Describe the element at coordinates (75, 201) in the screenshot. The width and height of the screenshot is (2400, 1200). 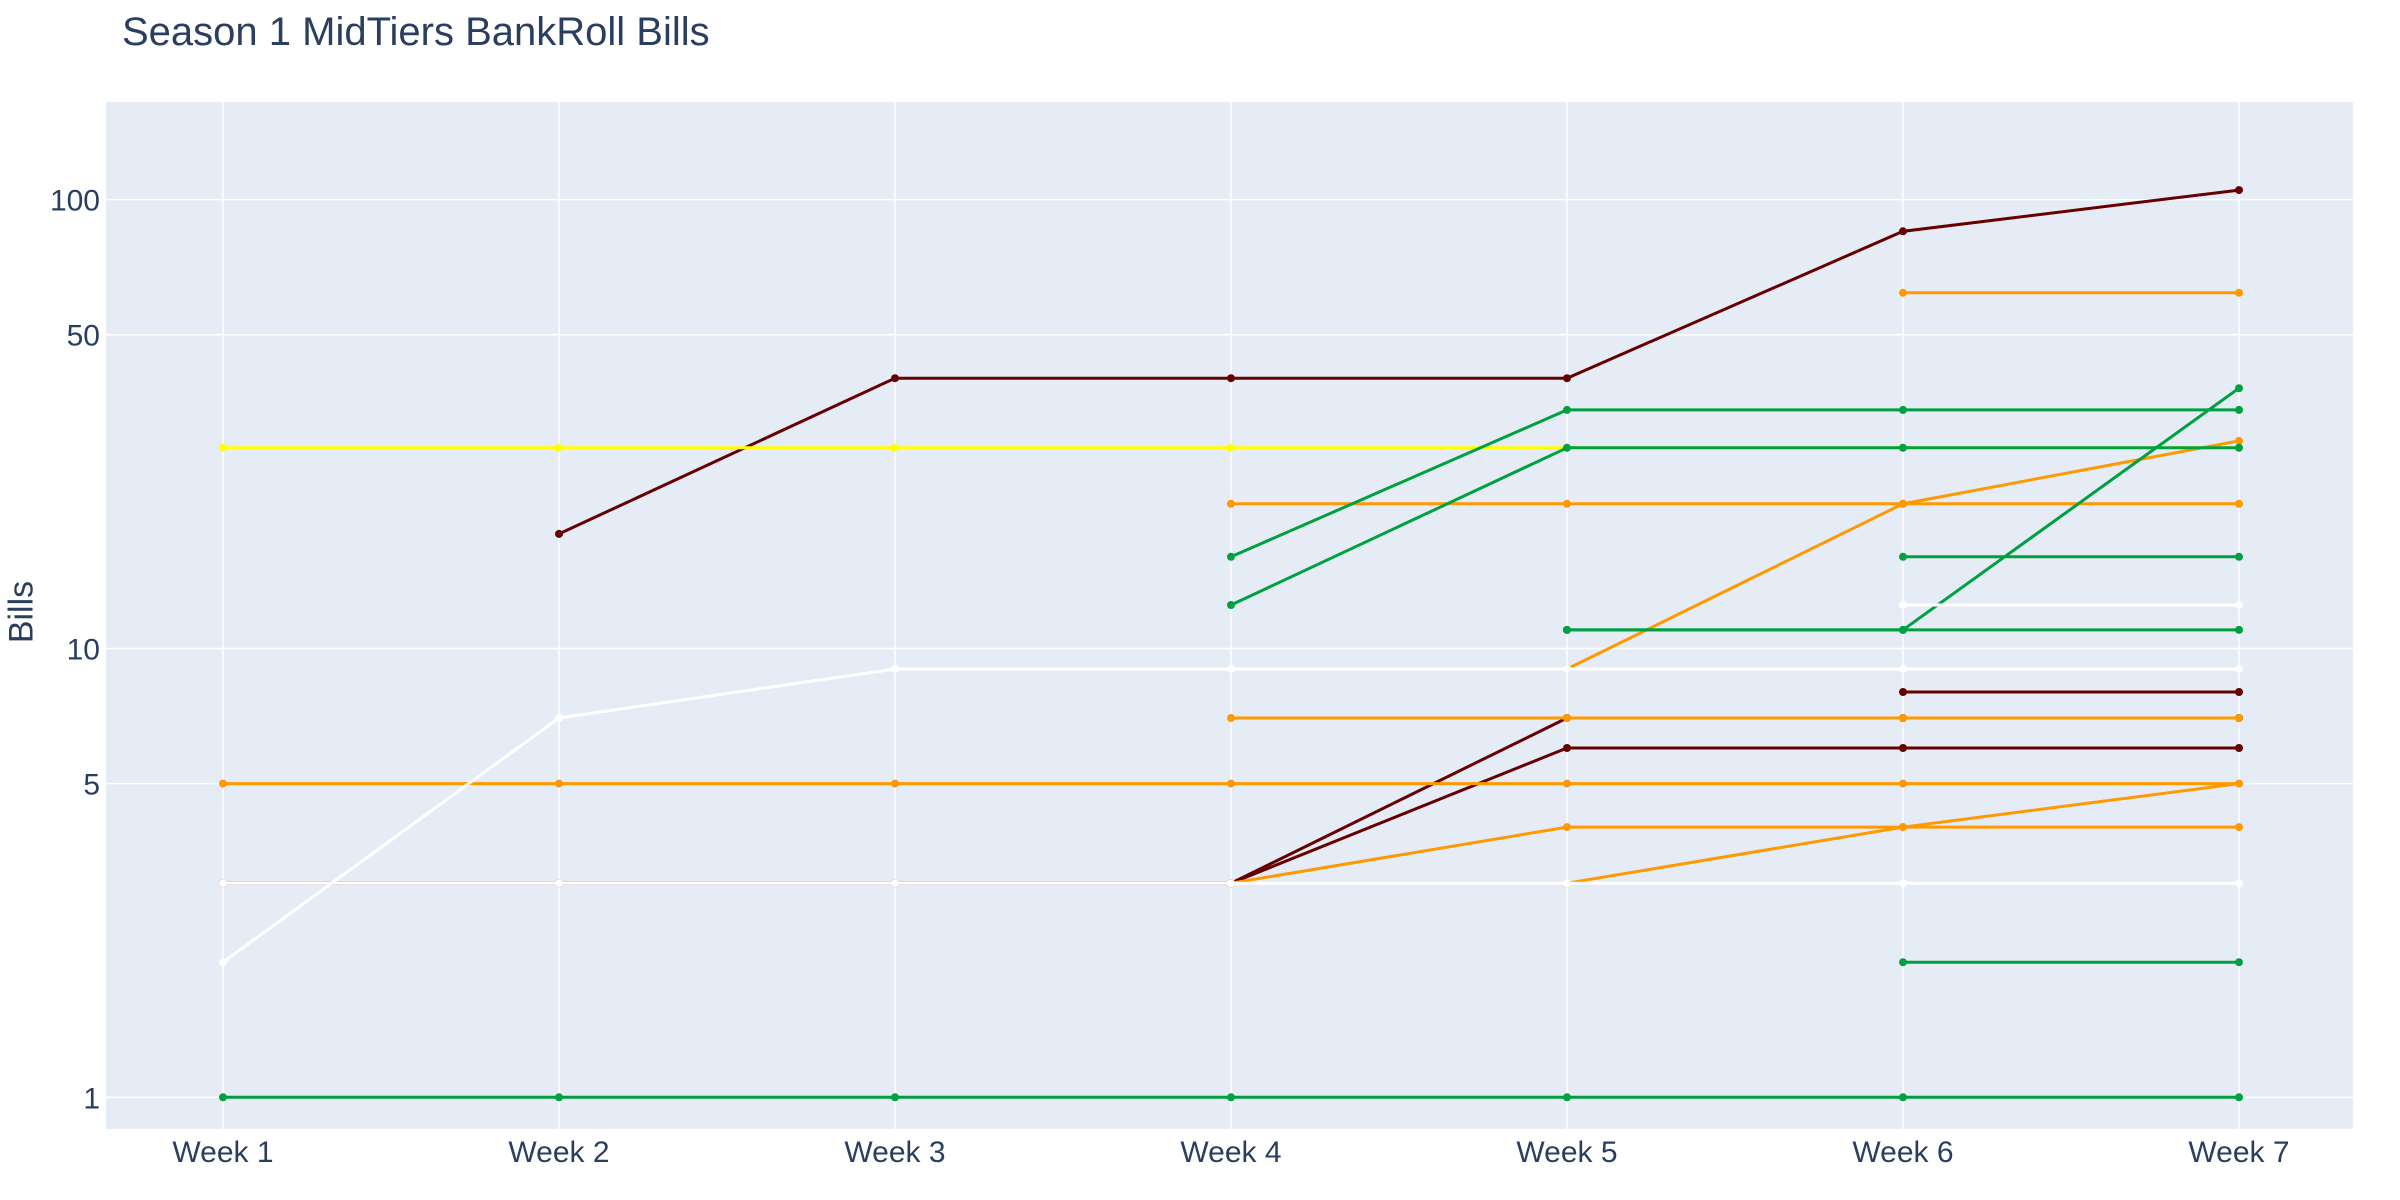
I see `y-tick-label: 100` at that location.